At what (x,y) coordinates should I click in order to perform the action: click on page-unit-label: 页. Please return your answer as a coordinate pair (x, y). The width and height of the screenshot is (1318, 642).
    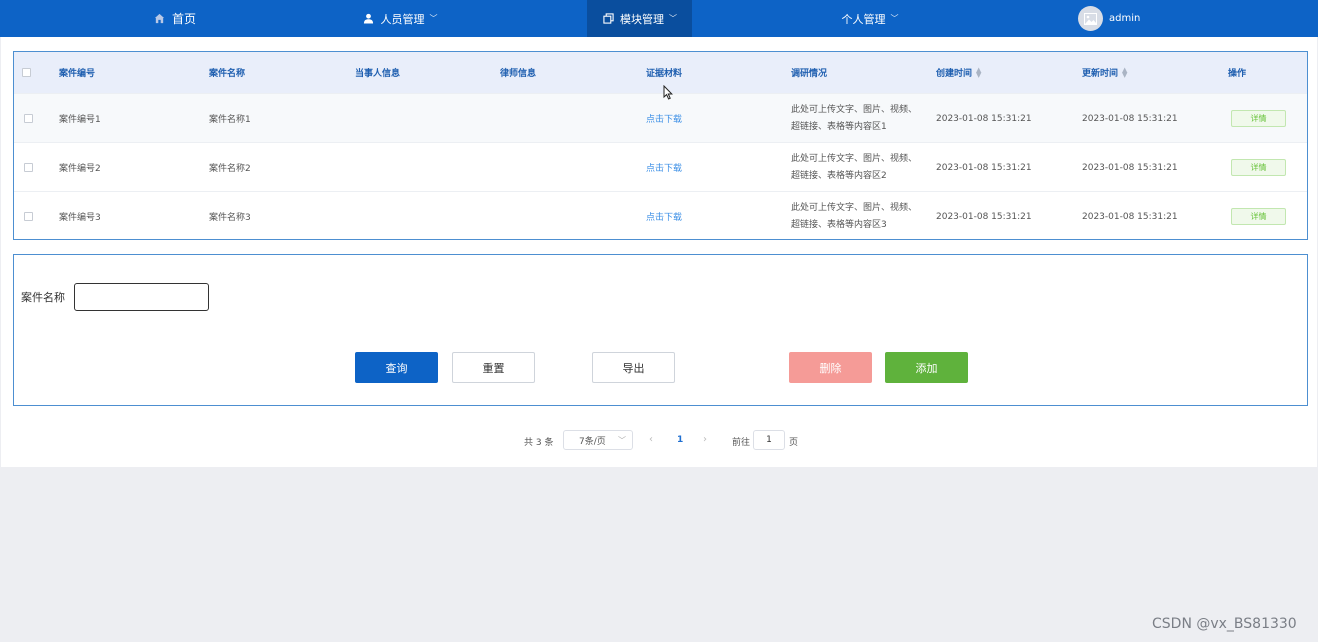
    Looking at the image, I should click on (794, 443).